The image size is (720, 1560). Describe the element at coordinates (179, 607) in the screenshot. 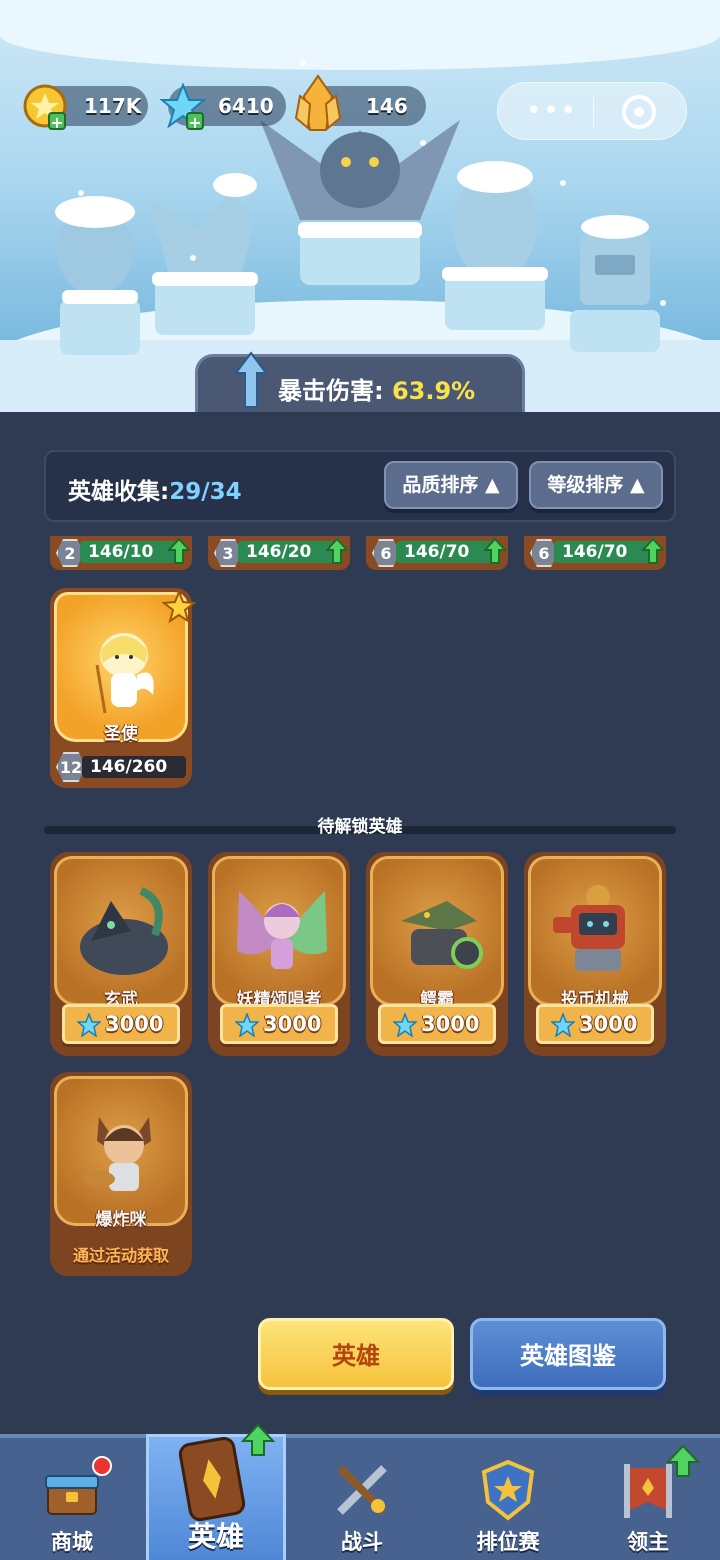

I see `star-icon` at that location.